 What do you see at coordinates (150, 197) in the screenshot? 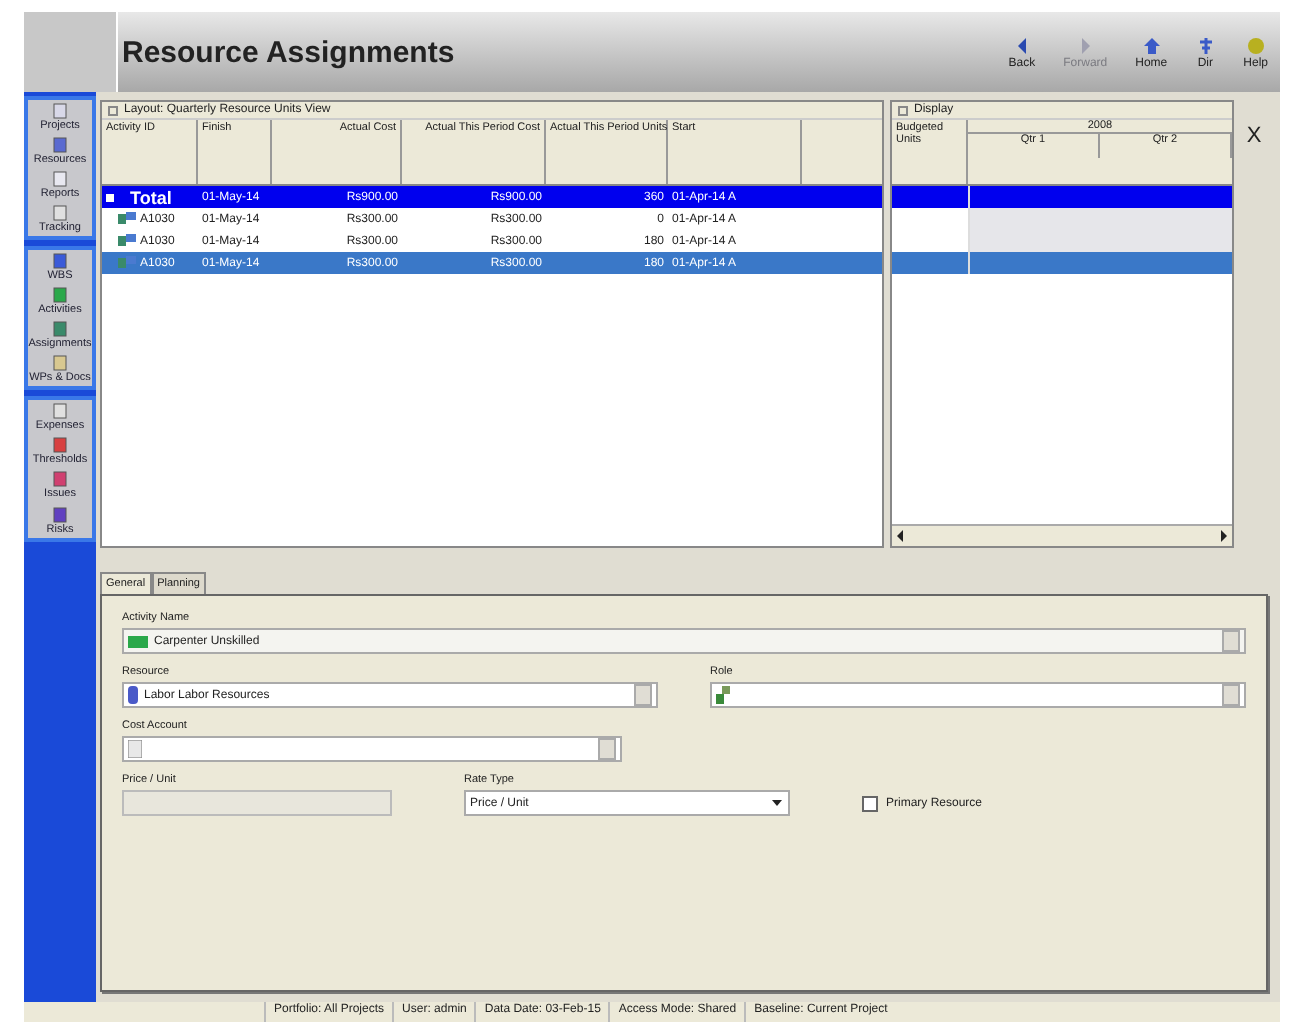
I see `table-cell: Total` at bounding box center [150, 197].